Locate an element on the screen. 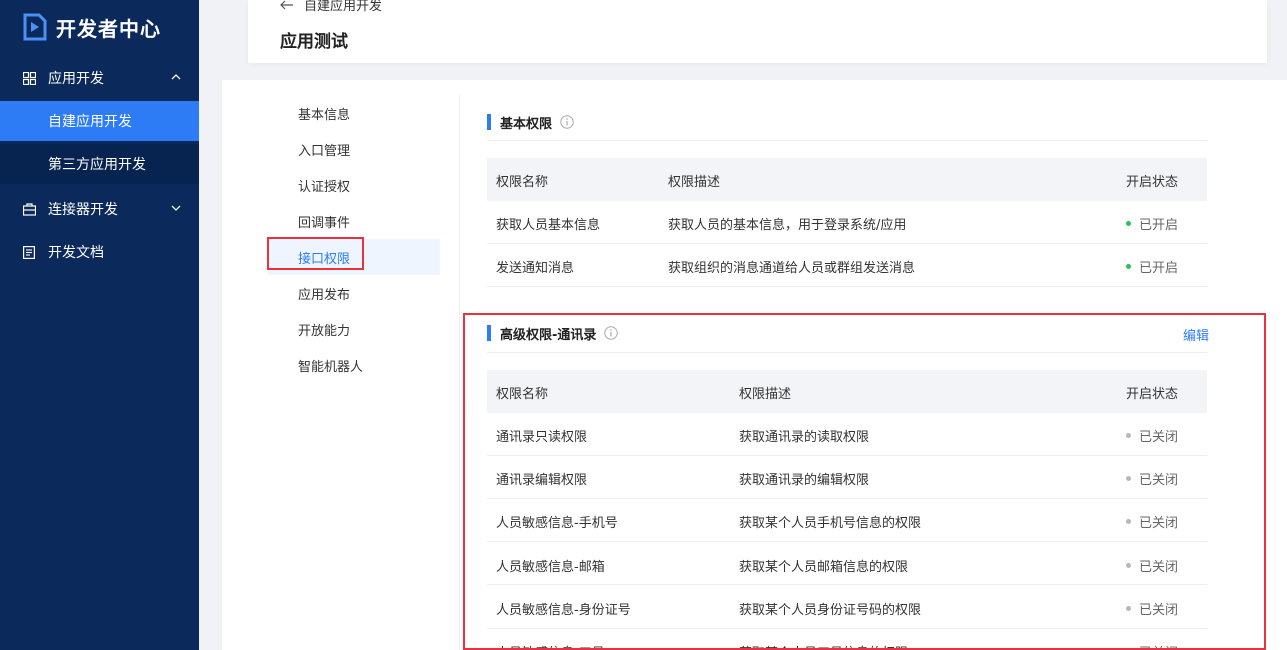 The image size is (1287, 650). menu-item-label: 应用发布 is located at coordinates (324, 295).